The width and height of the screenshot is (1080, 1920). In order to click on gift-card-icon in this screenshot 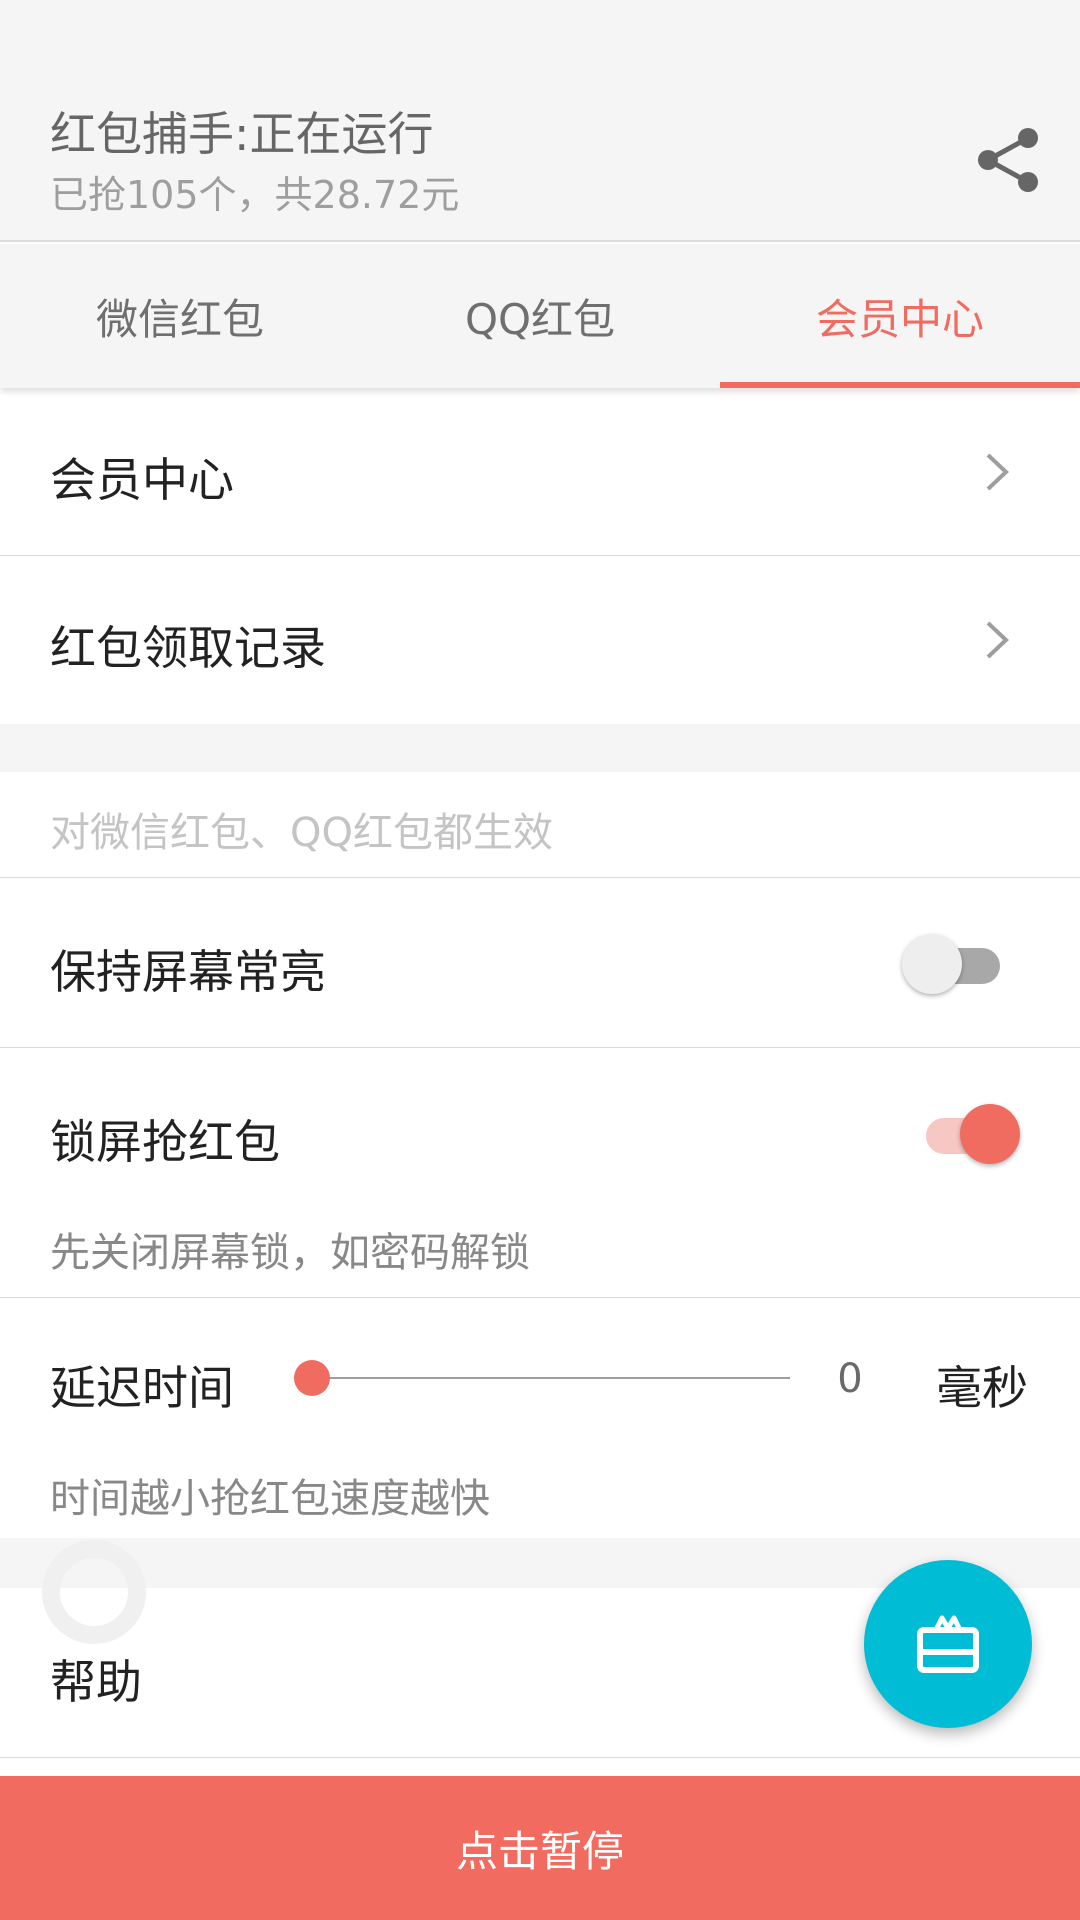, I will do `click(948, 1644)`.